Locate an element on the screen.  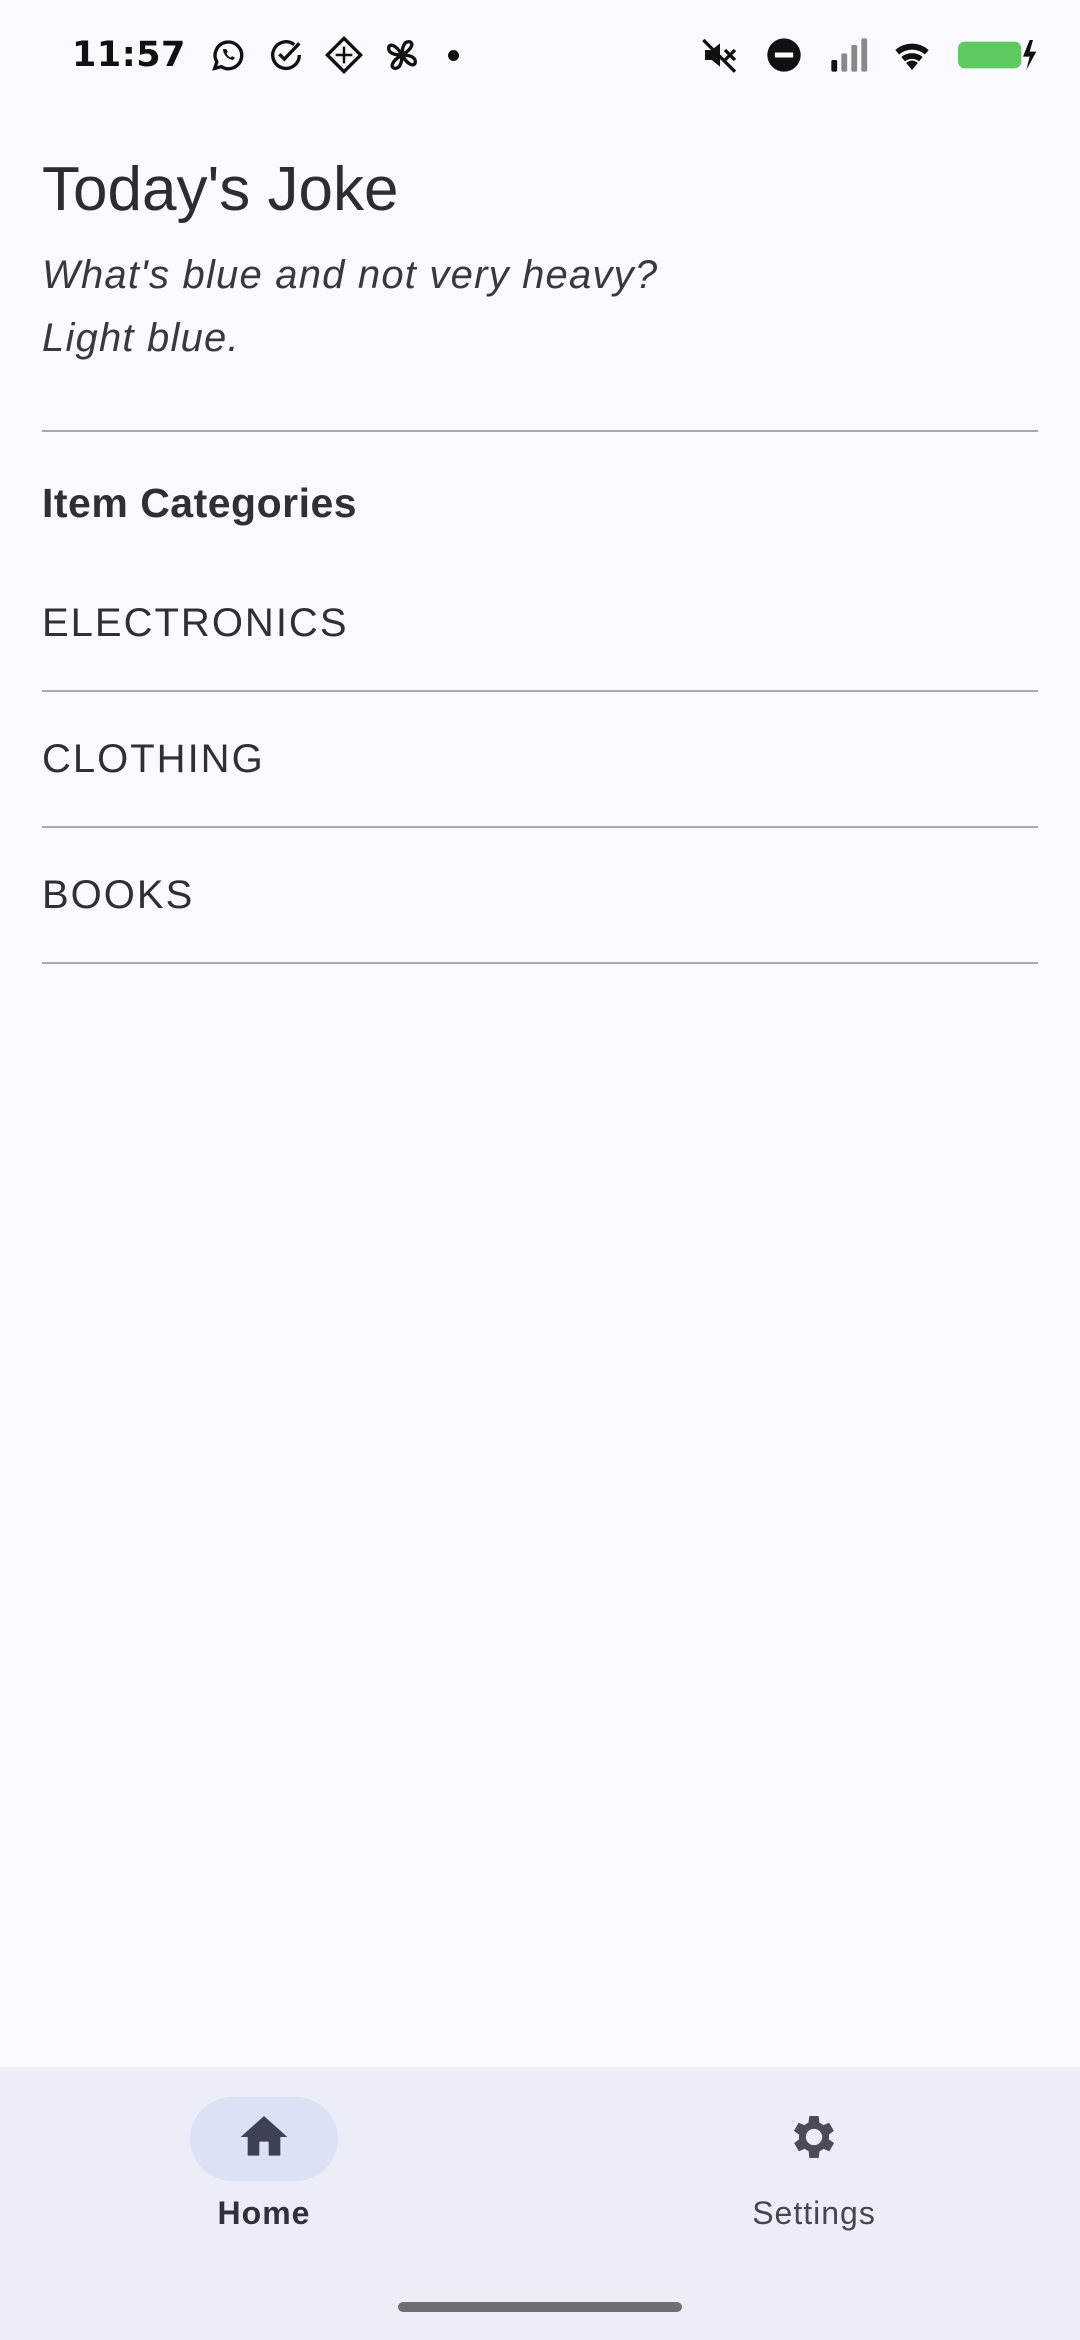
status-bar: 11:57 is located at coordinates (540, 55).